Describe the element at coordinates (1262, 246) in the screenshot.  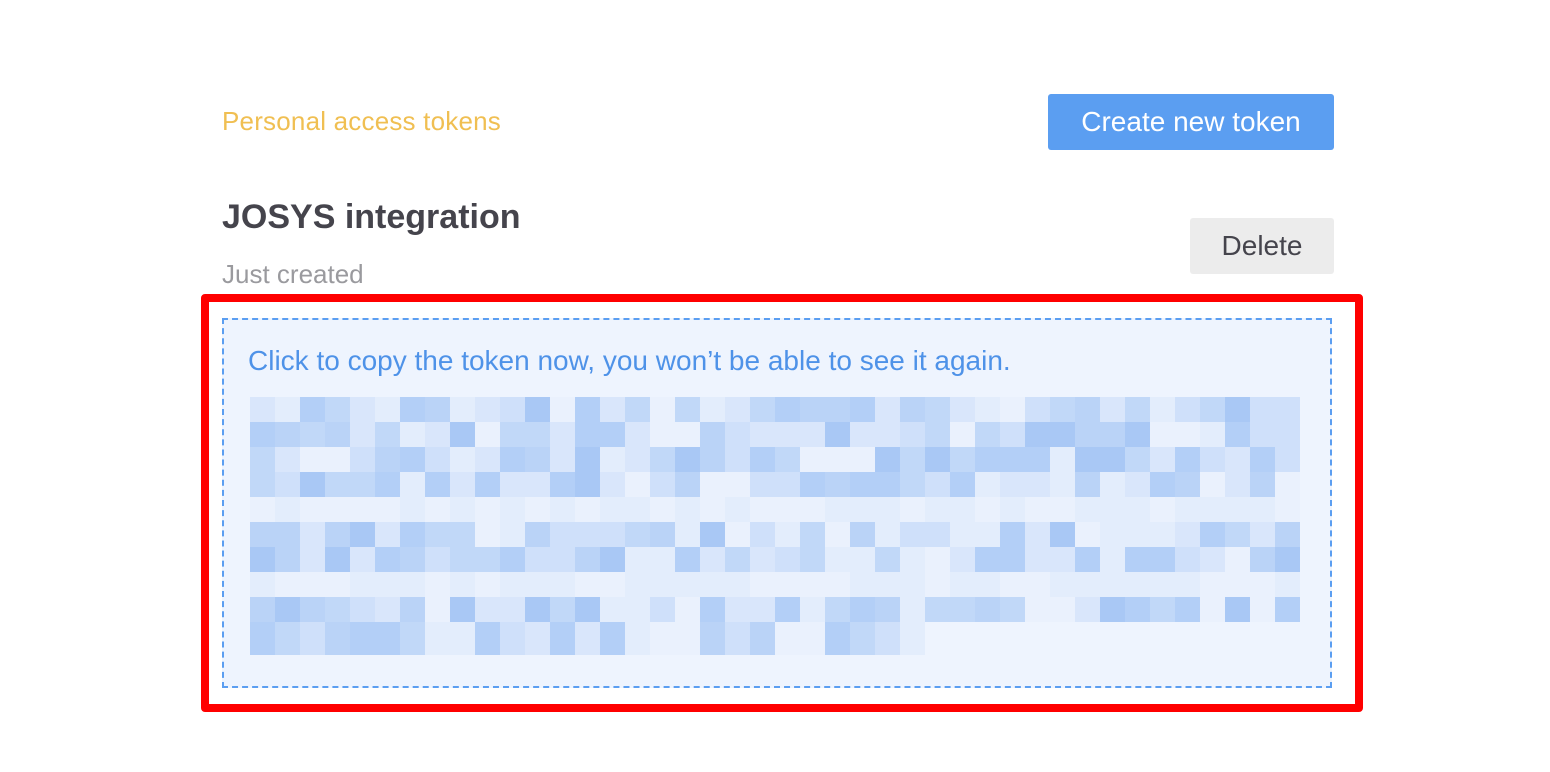
I see `delete-token-button: Delete` at that location.